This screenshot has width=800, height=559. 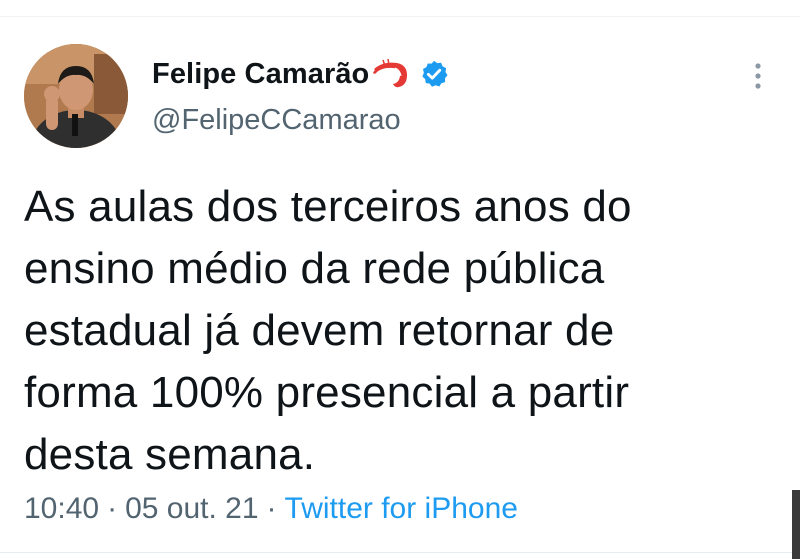 I want to click on avatar-image, so click(x=76, y=96).